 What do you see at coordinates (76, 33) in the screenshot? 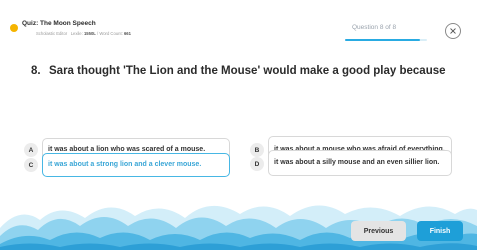
I see `level-label: Lexile:` at bounding box center [76, 33].